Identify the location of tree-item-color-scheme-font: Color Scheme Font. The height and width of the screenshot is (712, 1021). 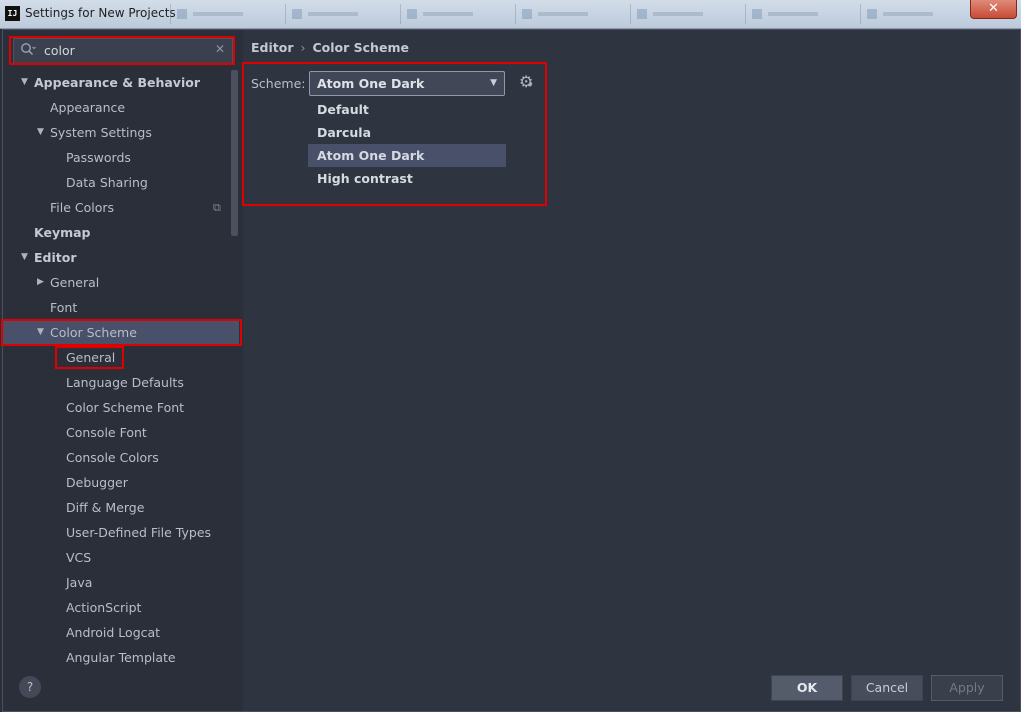
(121, 407).